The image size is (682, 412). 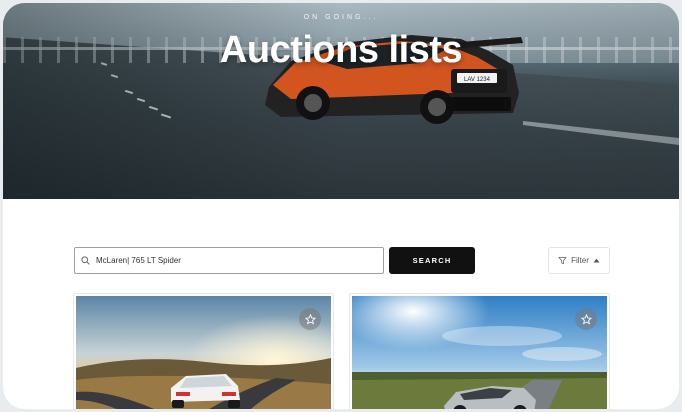 I want to click on filter-label: Filter, so click(x=580, y=260).